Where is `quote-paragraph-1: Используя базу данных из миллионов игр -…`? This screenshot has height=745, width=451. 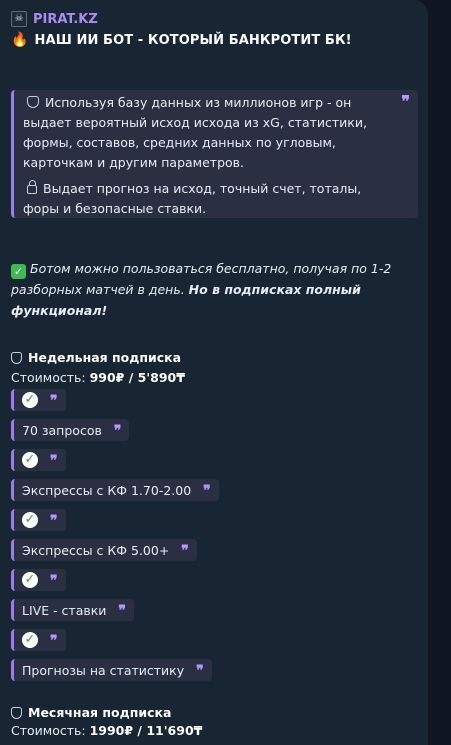 quote-paragraph-1: Используя базу данных из миллионов игр -… is located at coordinates (195, 132).